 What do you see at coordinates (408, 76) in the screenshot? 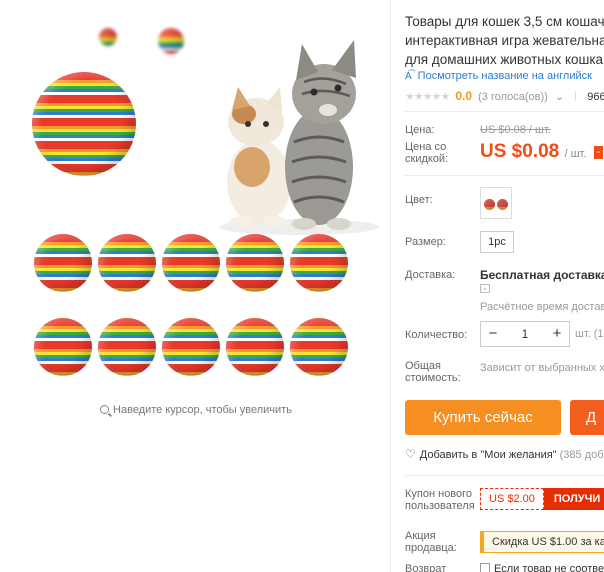
I see `translate-icon: A͡` at bounding box center [408, 76].